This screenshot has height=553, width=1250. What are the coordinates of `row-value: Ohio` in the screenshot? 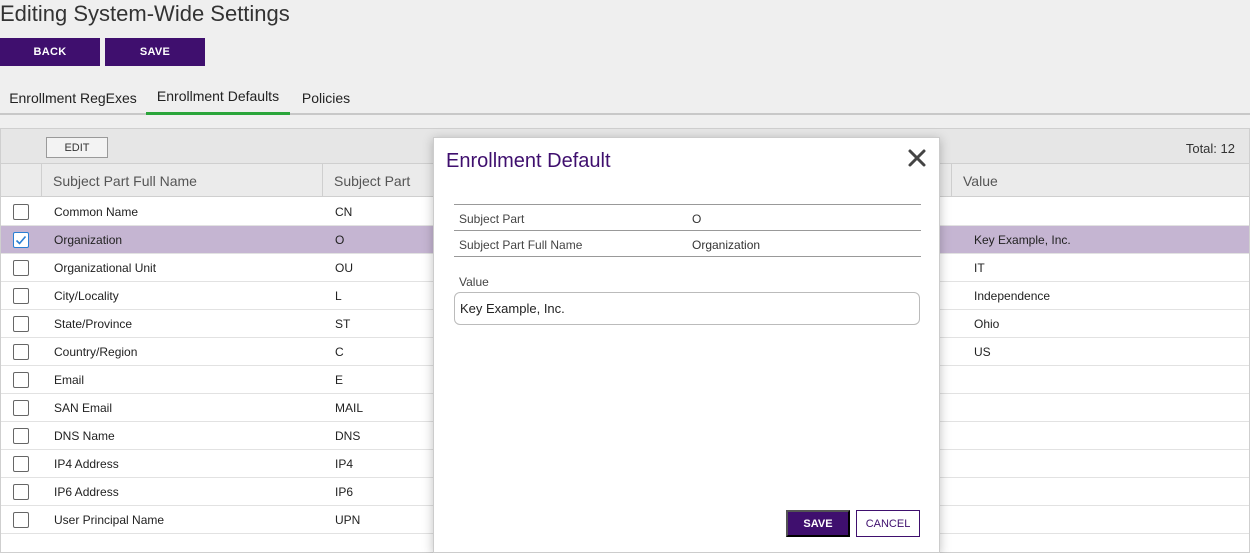 It's located at (987, 324).